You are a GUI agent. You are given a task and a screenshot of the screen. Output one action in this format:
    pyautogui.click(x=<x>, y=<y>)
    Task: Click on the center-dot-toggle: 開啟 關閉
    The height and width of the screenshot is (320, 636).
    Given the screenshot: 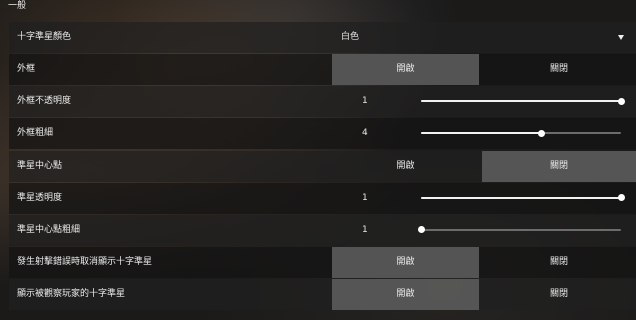 What is the action you would take?
    pyautogui.click(x=484, y=166)
    